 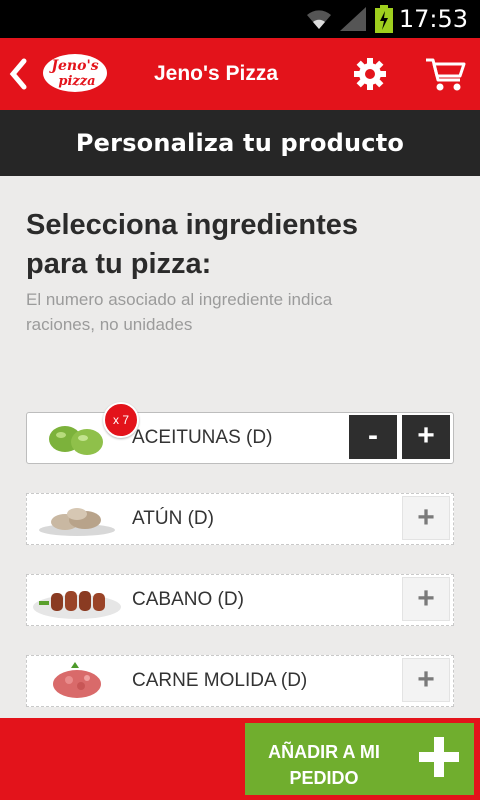 I want to click on decrease-button: -, so click(x=373, y=437).